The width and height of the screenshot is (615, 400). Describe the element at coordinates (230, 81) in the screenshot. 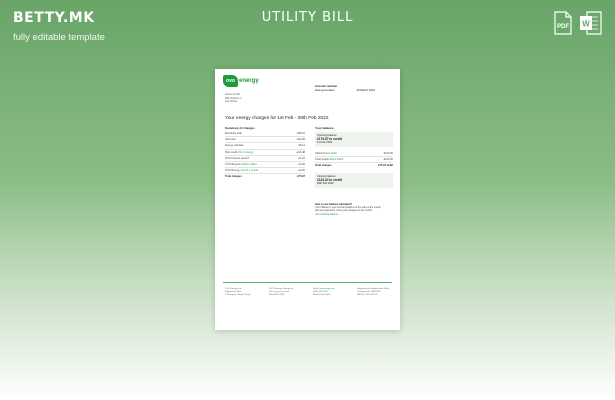

I see `logo-mark: ovo` at that location.